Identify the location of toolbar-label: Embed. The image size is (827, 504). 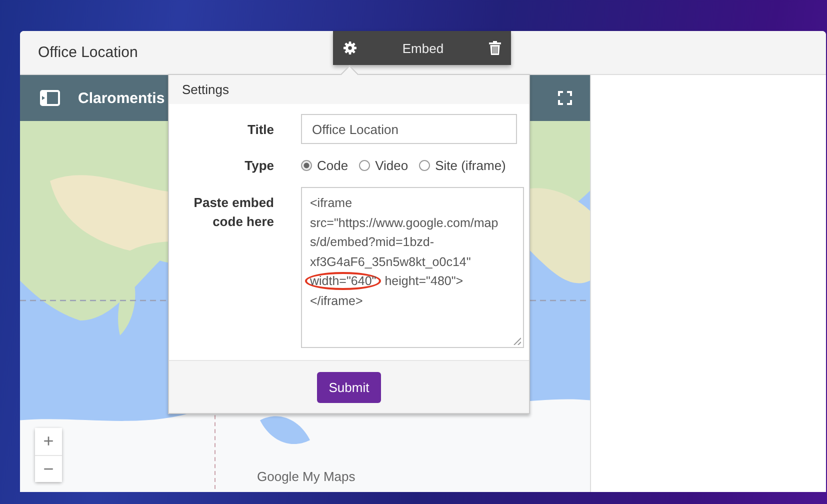
(423, 48).